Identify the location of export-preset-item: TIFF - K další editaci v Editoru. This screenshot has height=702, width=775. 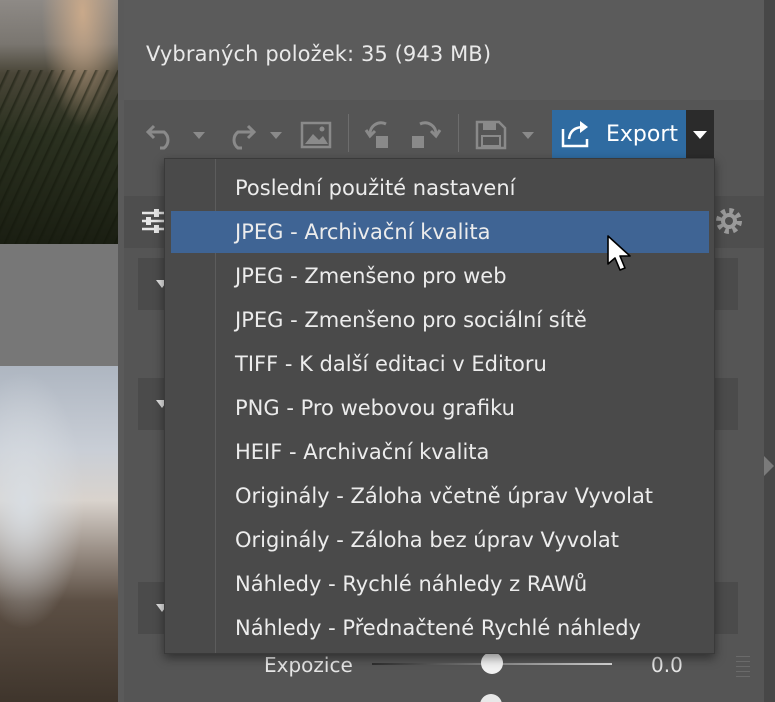
(440, 364).